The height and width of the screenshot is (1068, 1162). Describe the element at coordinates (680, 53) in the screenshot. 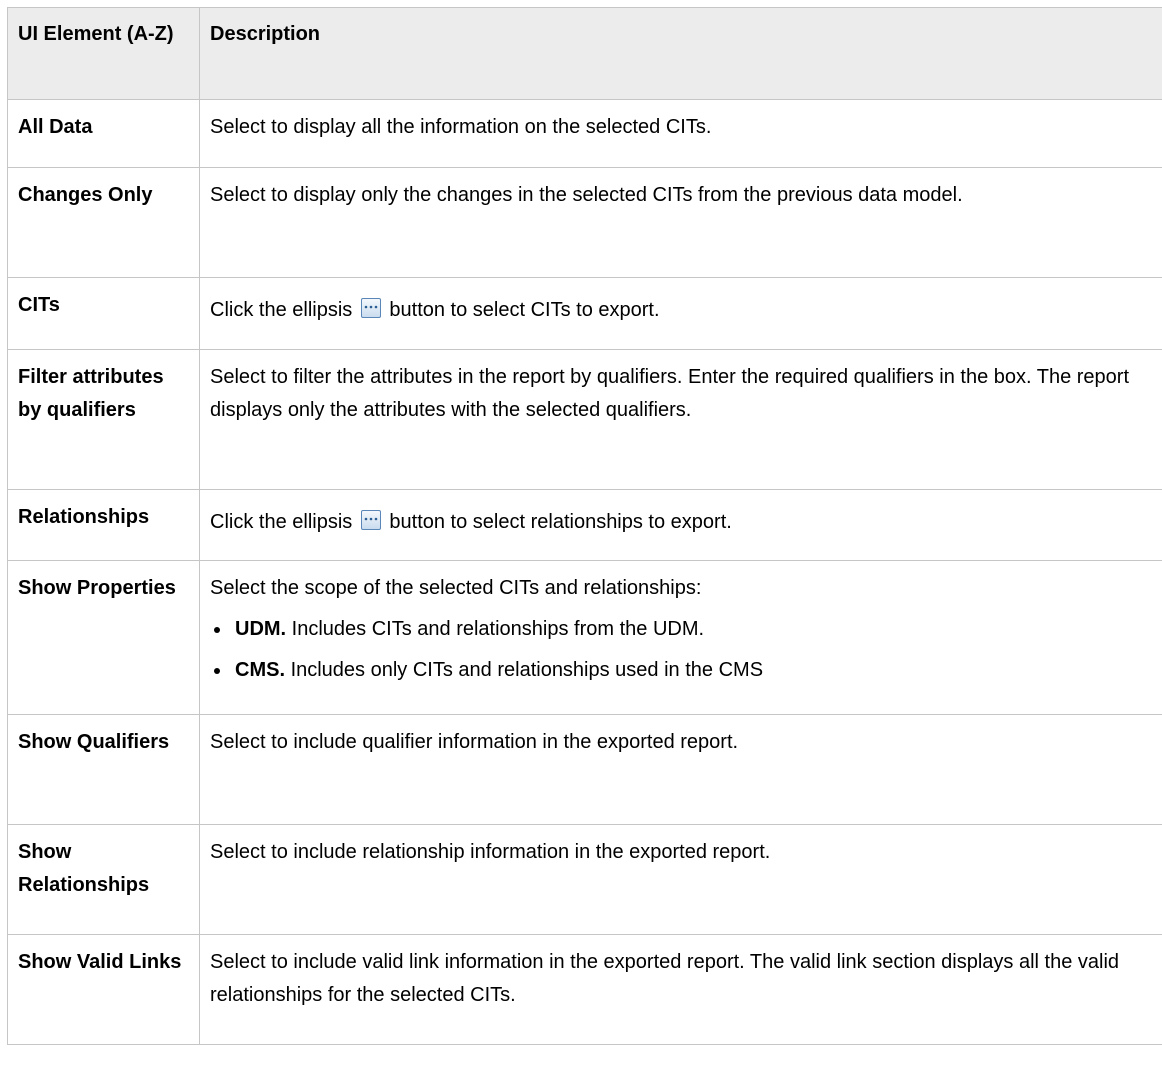

I see `header-description: Description` at that location.